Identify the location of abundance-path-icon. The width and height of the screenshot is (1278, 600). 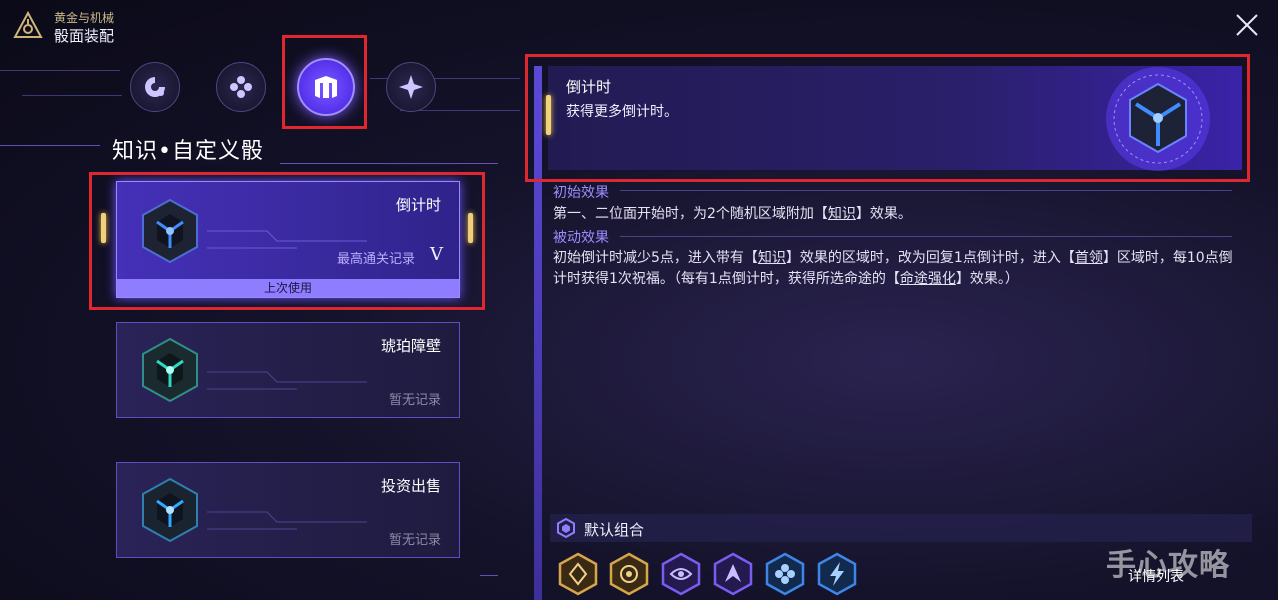
(241, 87).